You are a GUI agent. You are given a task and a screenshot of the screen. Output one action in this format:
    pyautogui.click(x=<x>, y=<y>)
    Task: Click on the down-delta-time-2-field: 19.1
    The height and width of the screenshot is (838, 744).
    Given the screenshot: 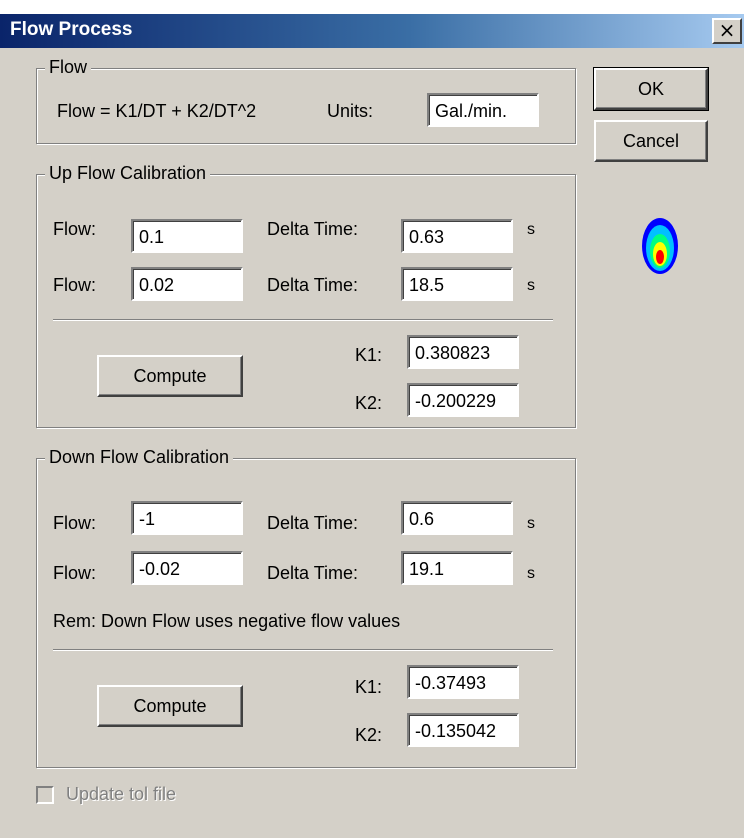 What is the action you would take?
    pyautogui.click(x=457, y=568)
    